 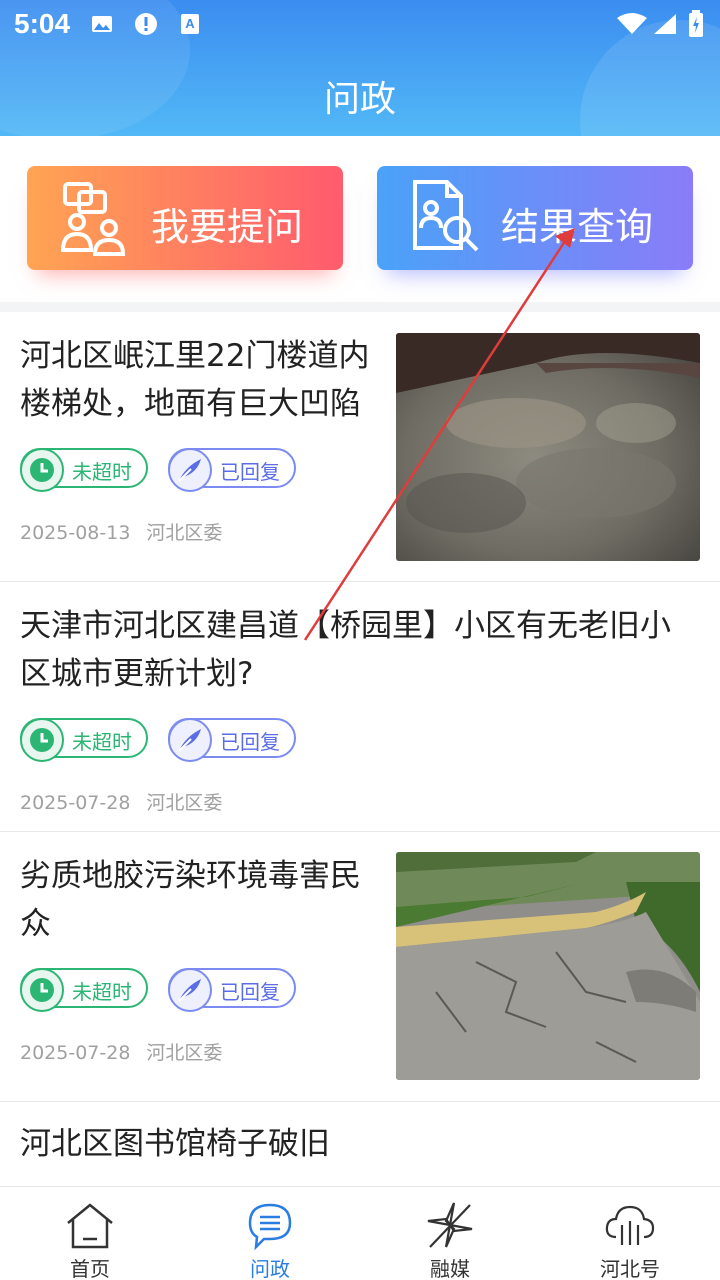 I want to click on status-bar: 5:04 A, so click(x=360, y=25).